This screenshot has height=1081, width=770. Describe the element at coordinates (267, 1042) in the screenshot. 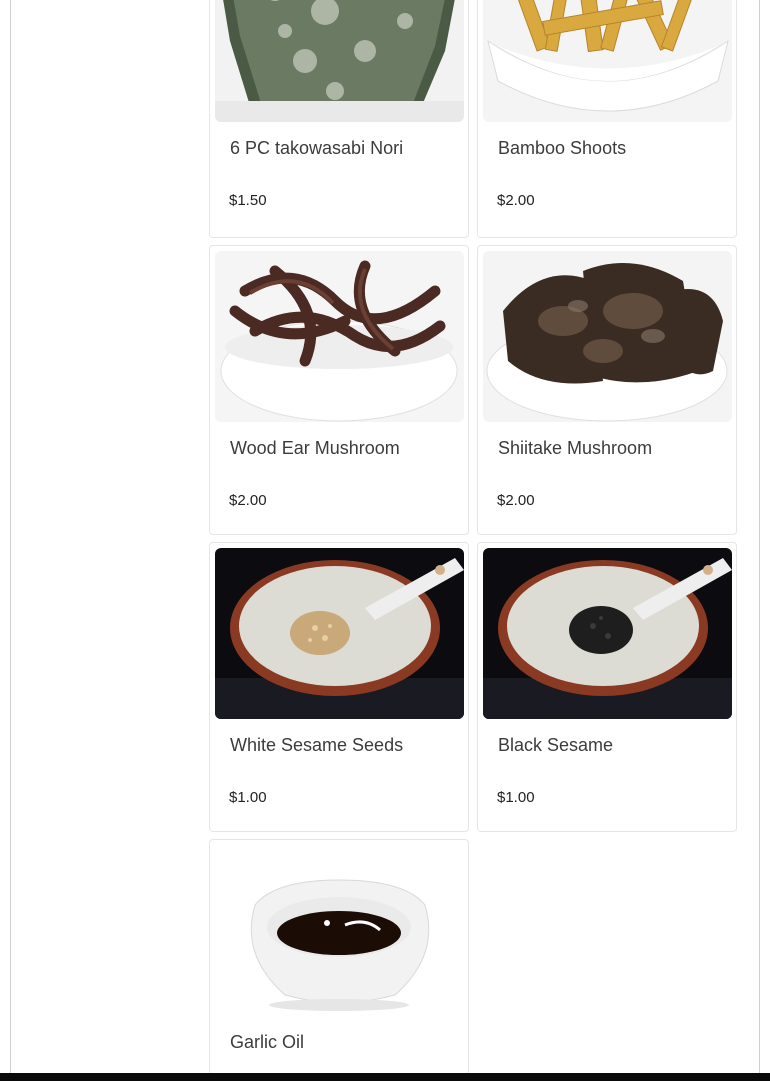

I see `menu-item-name: Garlic Oil` at that location.